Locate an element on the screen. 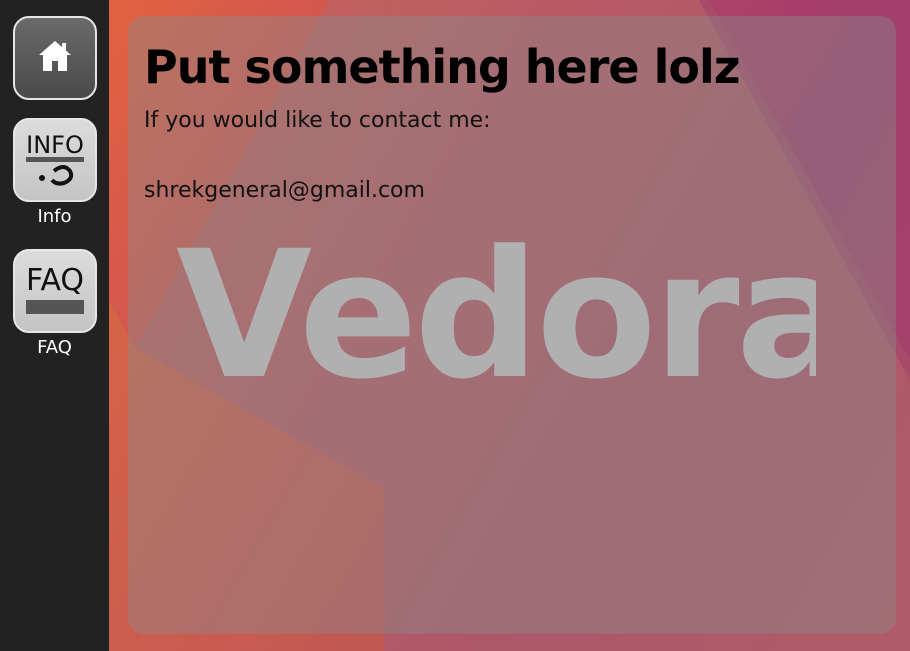 The width and height of the screenshot is (910, 651). faq-icon-text: FAQ is located at coordinates (54, 280).